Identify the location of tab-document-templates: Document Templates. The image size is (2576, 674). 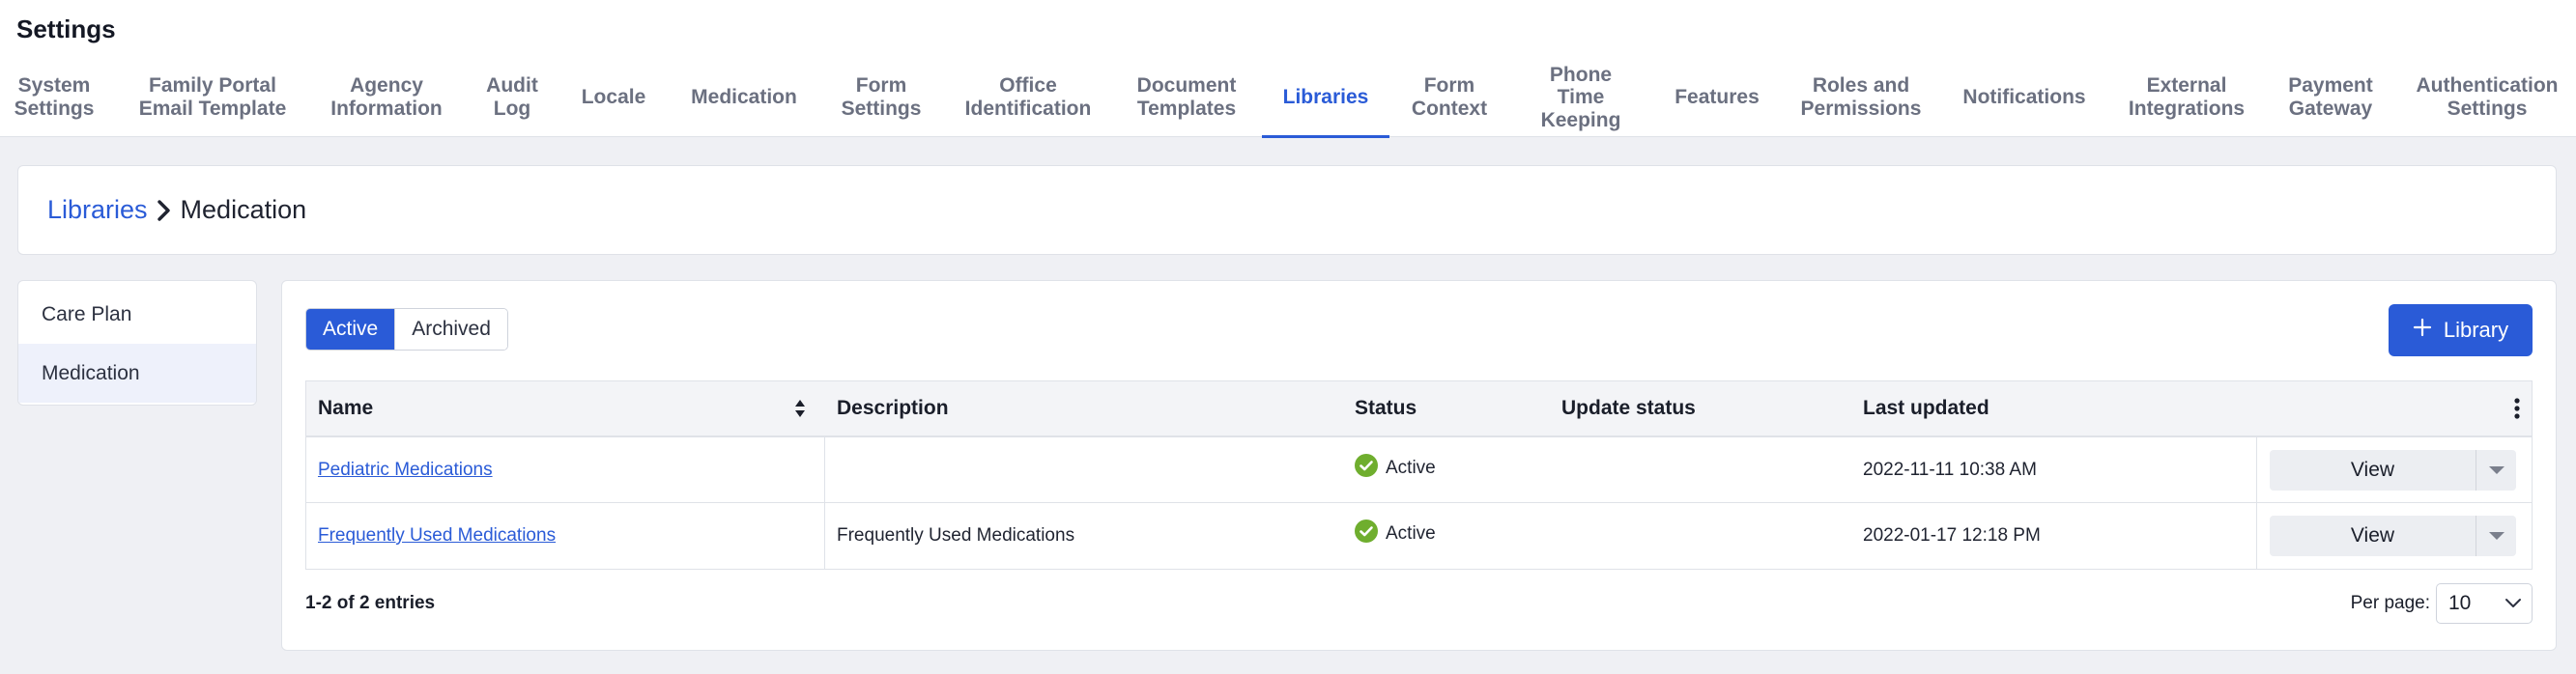
(1187, 97).